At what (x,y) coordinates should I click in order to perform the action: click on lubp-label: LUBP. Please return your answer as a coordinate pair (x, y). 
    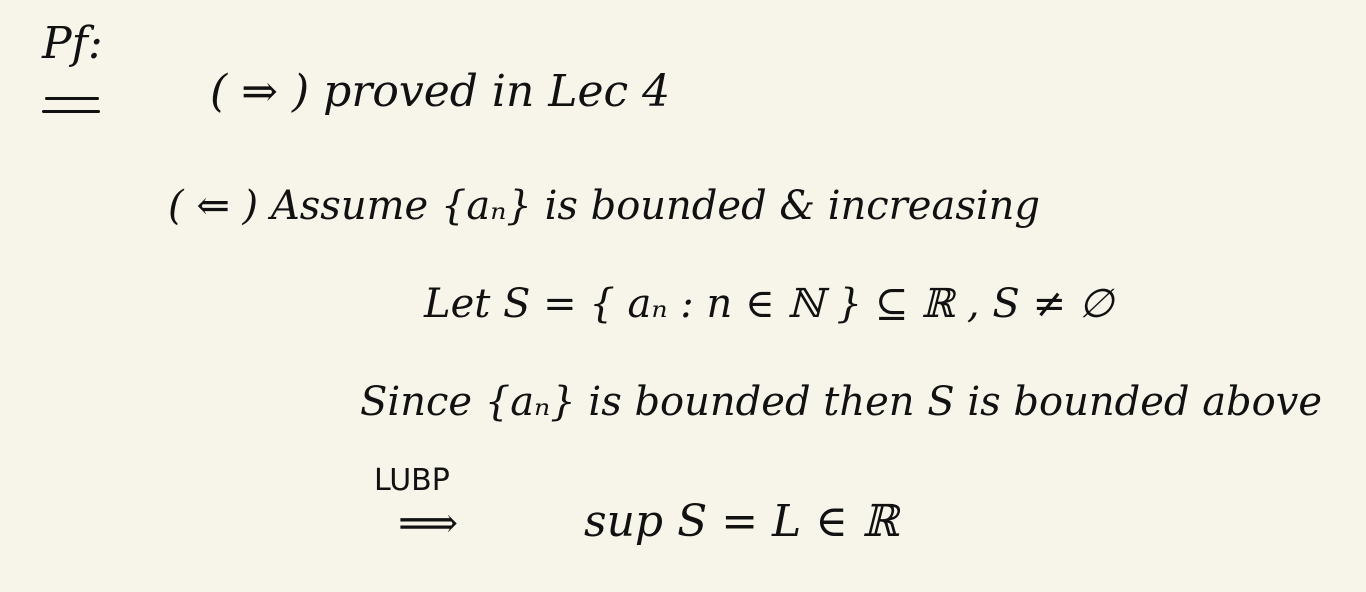
    Looking at the image, I should click on (412, 480).